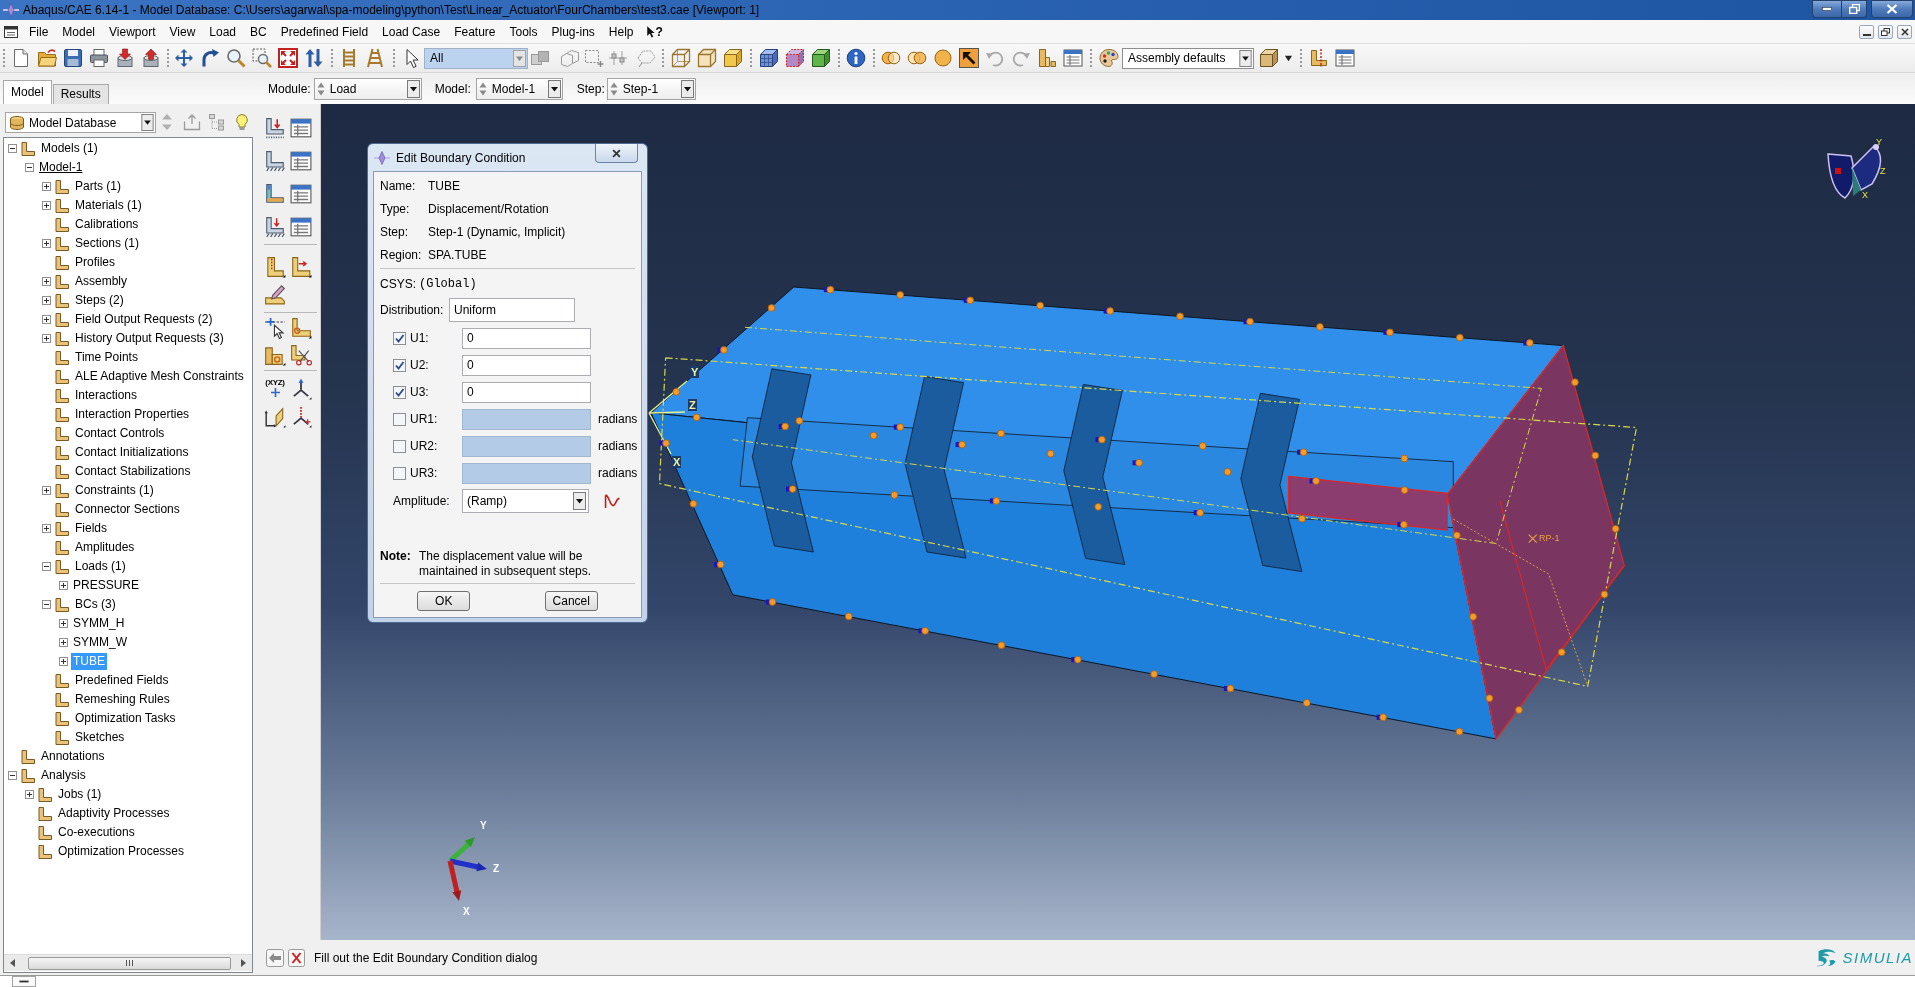 The image size is (1915, 987). Describe the element at coordinates (275, 226) in the screenshot. I see `bracket-arrow-hatch-icon` at that location.